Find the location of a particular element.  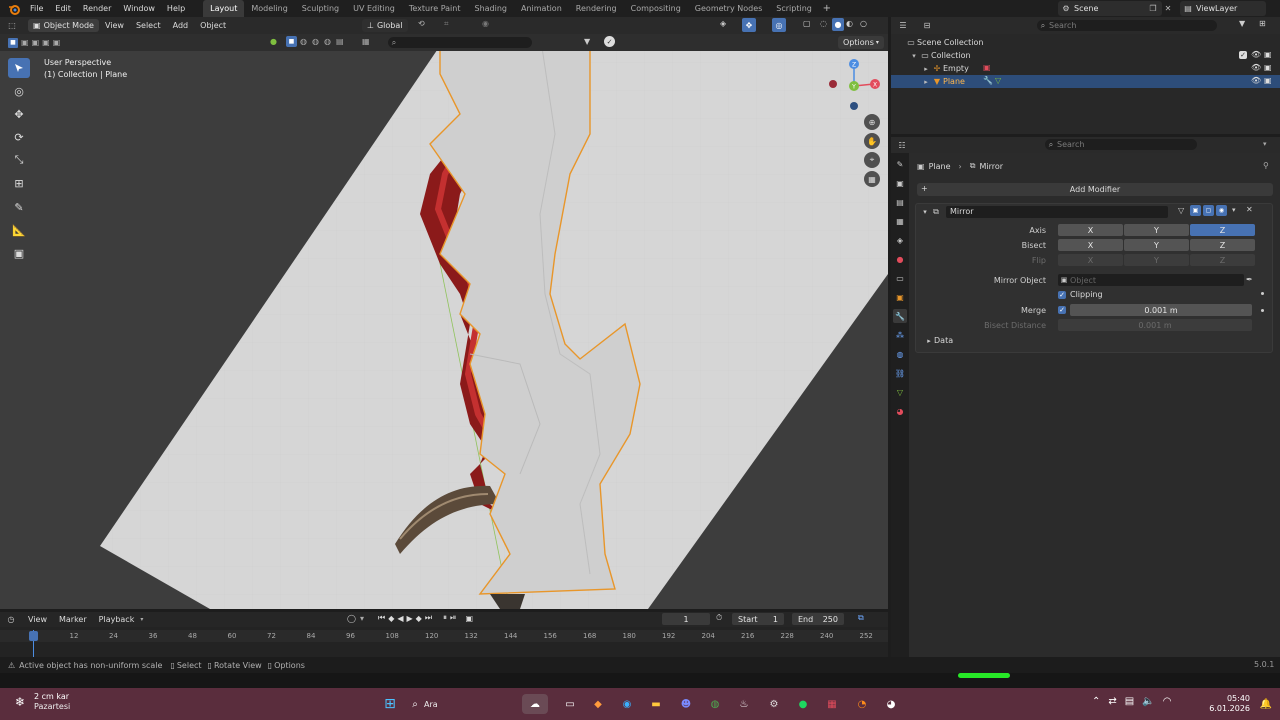

overlay-toggle-icon: ◎ is located at coordinates (779, 25).